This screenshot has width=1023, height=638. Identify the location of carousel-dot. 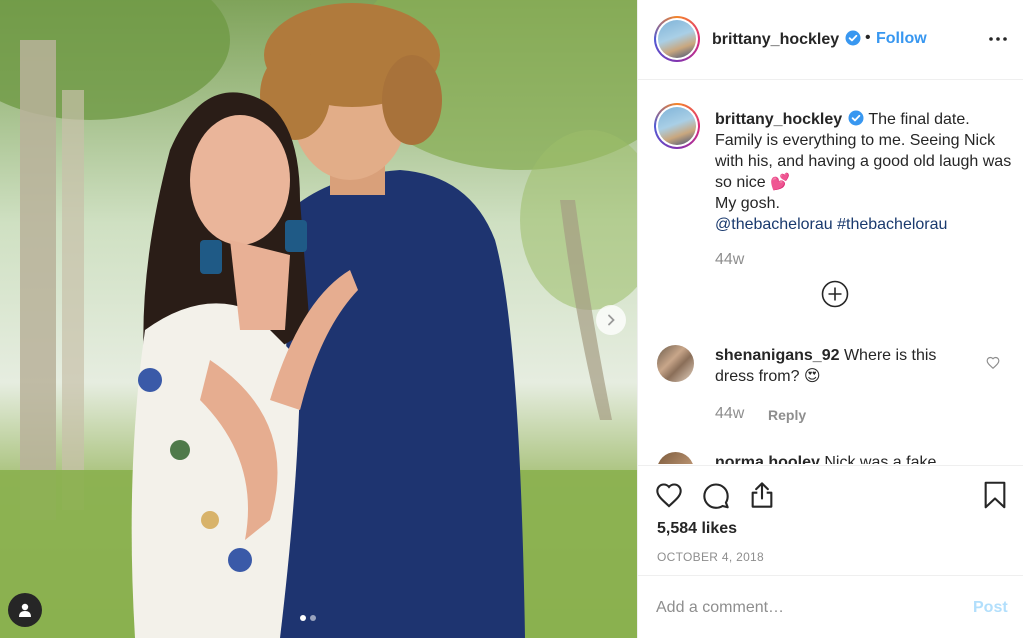
(313, 618).